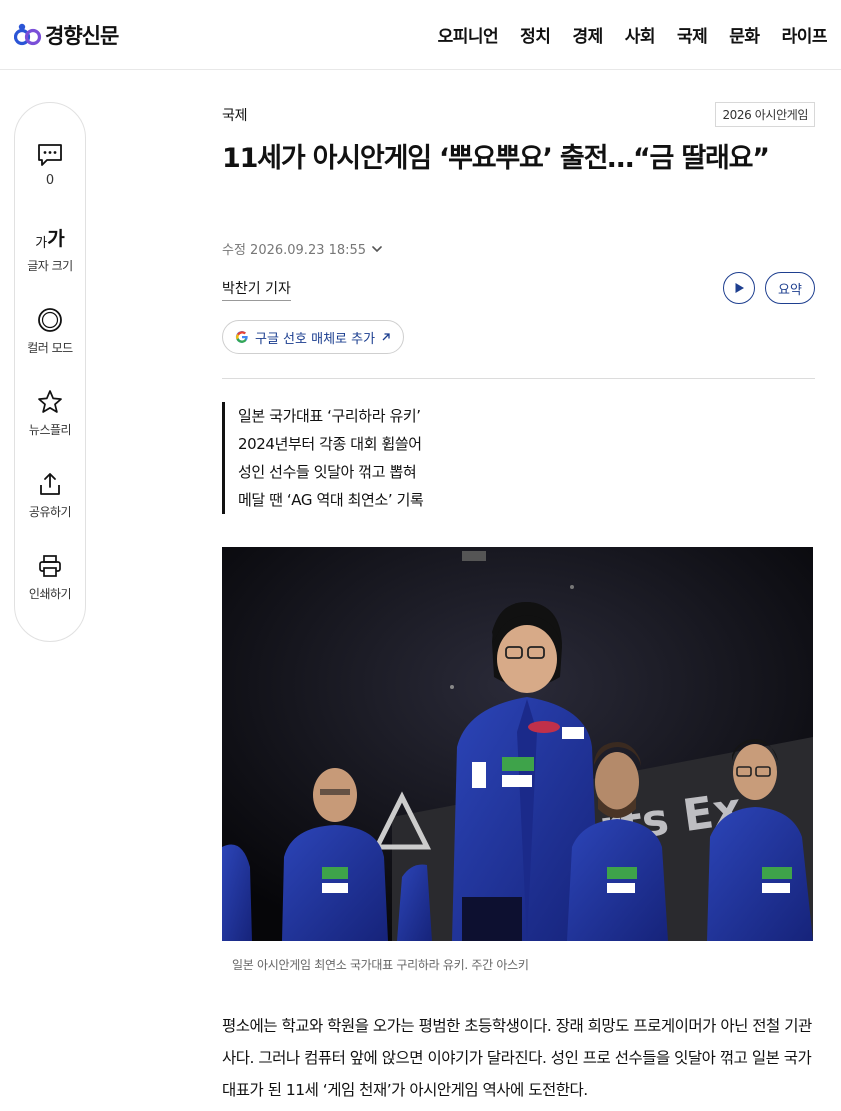  Describe the element at coordinates (50, 484) in the screenshot. I see `share-icon` at that location.